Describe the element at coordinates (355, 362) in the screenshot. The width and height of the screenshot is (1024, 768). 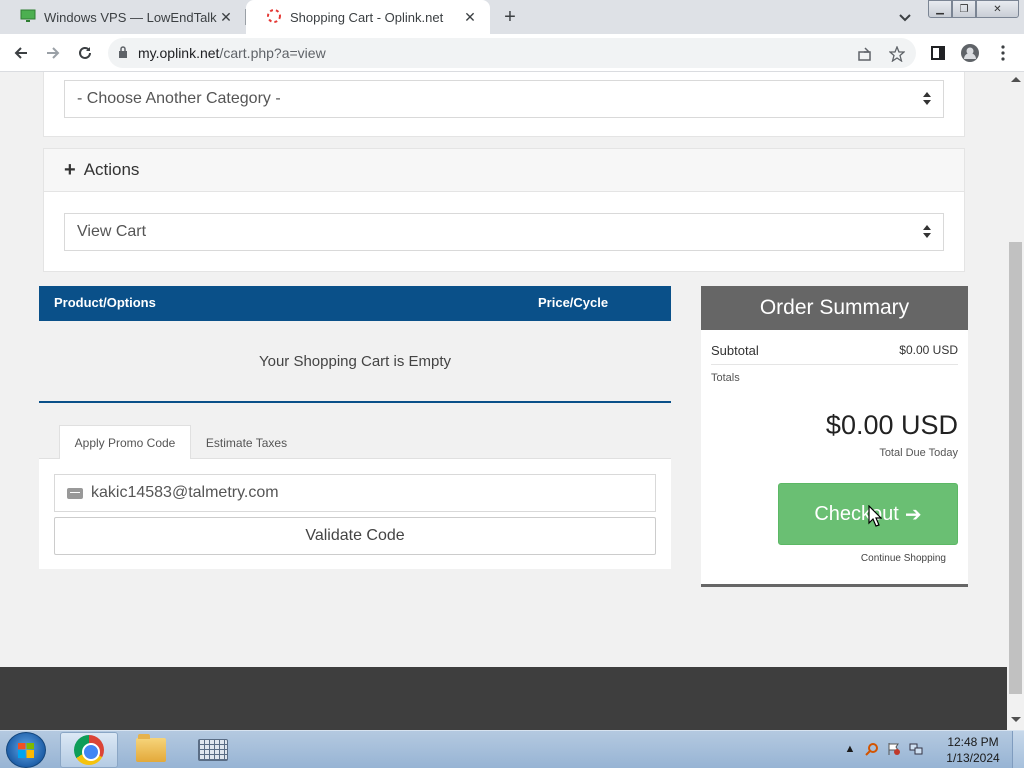
I see `cart-empty-message: Your Shopping Cart is Empty` at that location.